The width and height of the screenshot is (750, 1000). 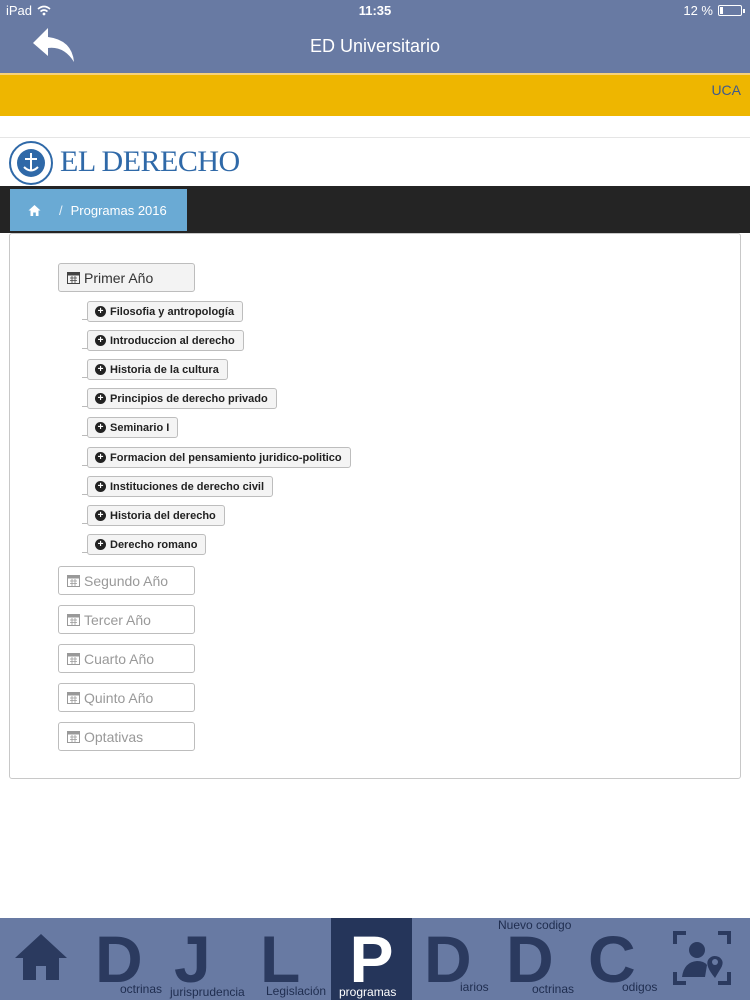 I want to click on year-button-primer: Primer Año, so click(x=126, y=277).